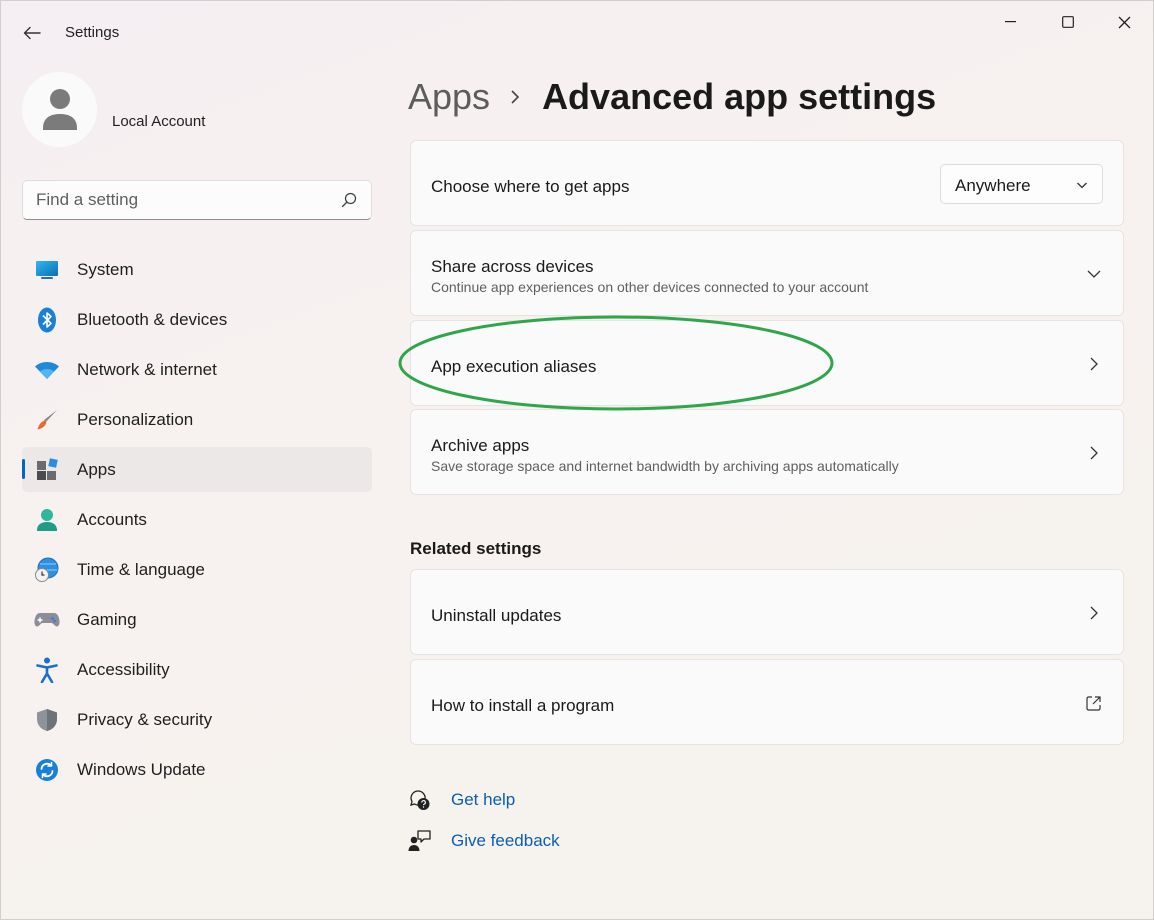  What do you see at coordinates (496, 615) in the screenshot?
I see `setting-title: Uninstall updates` at bounding box center [496, 615].